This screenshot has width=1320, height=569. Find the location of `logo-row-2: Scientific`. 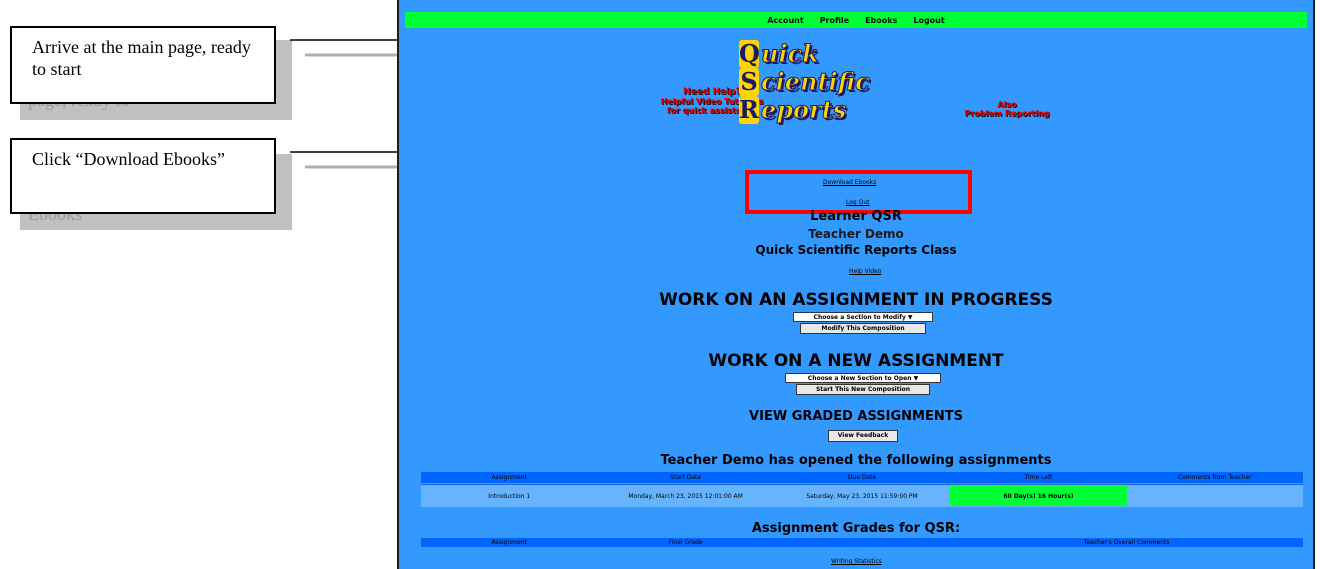

logo-row-2: Scientific is located at coordinates (804, 81).